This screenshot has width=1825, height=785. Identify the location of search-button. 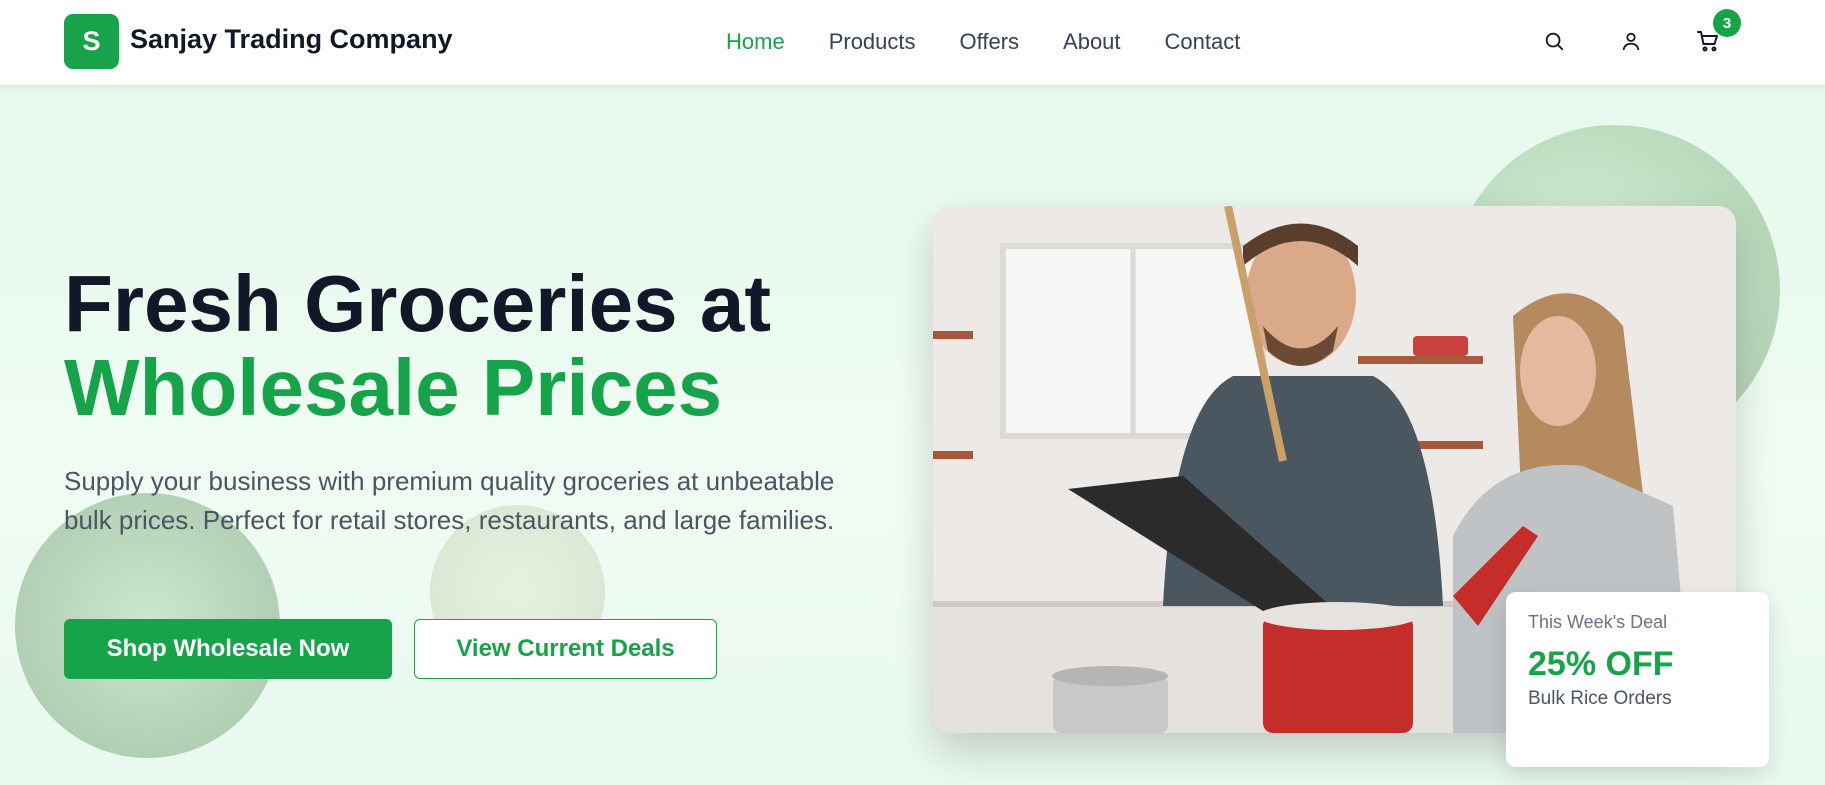
(1554, 41).